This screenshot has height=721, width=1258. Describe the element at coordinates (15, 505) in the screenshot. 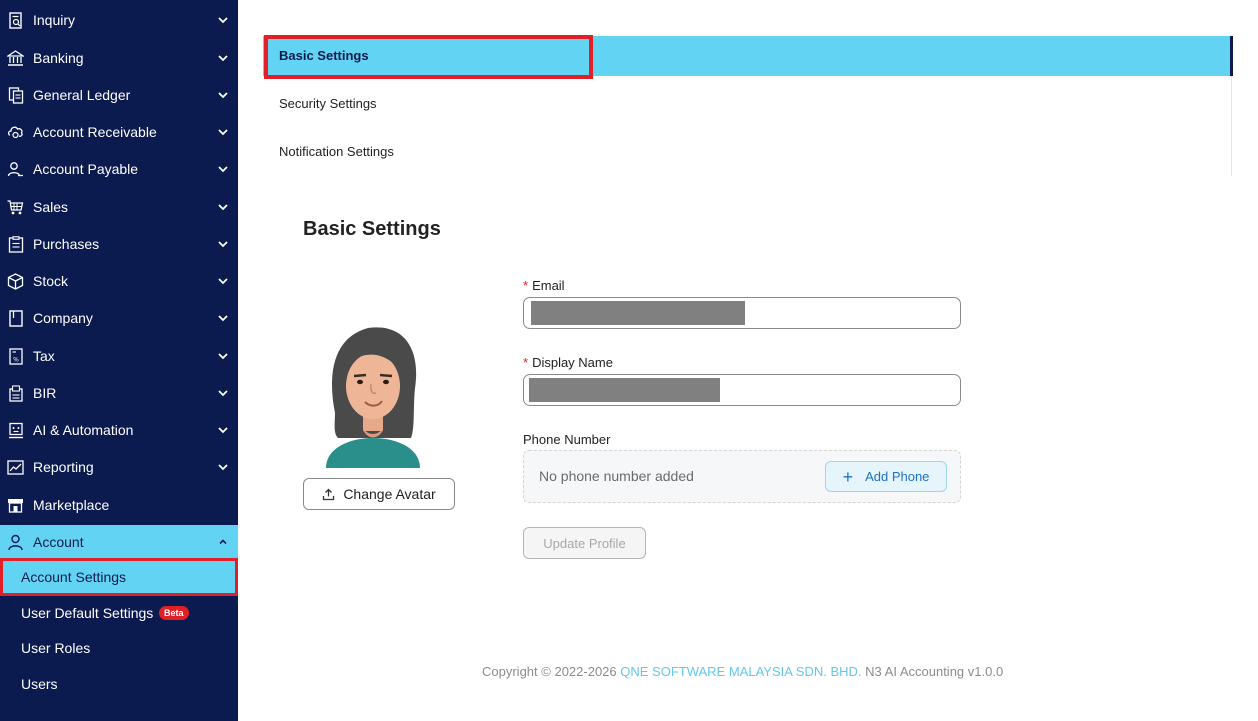

I see `store-icon` at that location.